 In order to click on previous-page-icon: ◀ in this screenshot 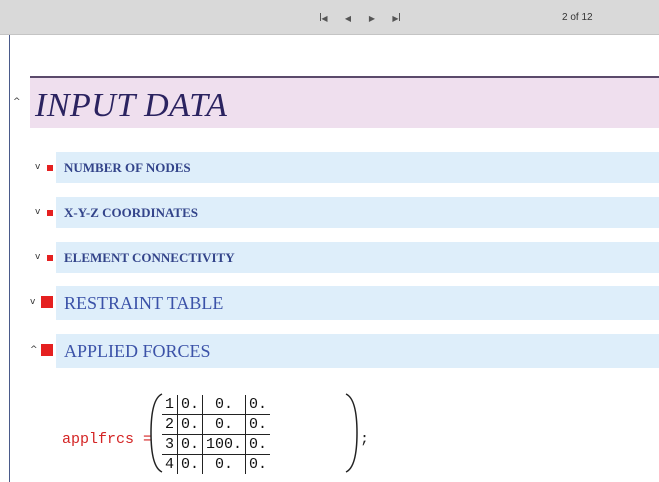, I will do `click(348, 18)`.